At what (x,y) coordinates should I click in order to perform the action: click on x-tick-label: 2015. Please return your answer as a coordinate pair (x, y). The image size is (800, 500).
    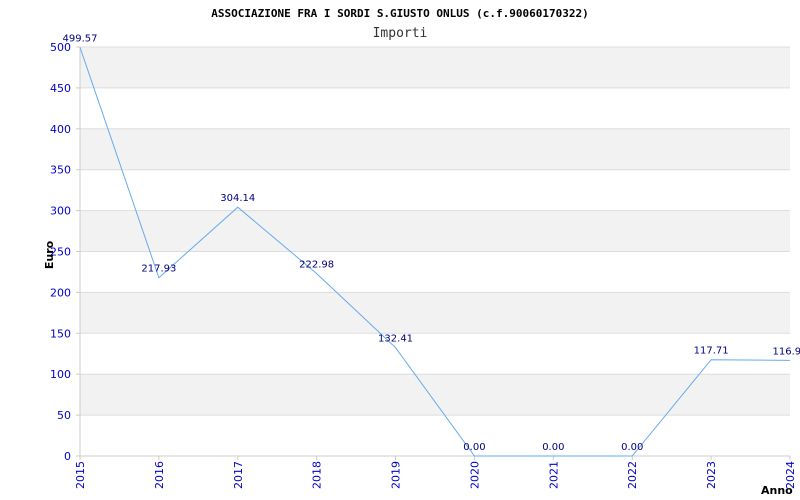
    Looking at the image, I should click on (80, 475).